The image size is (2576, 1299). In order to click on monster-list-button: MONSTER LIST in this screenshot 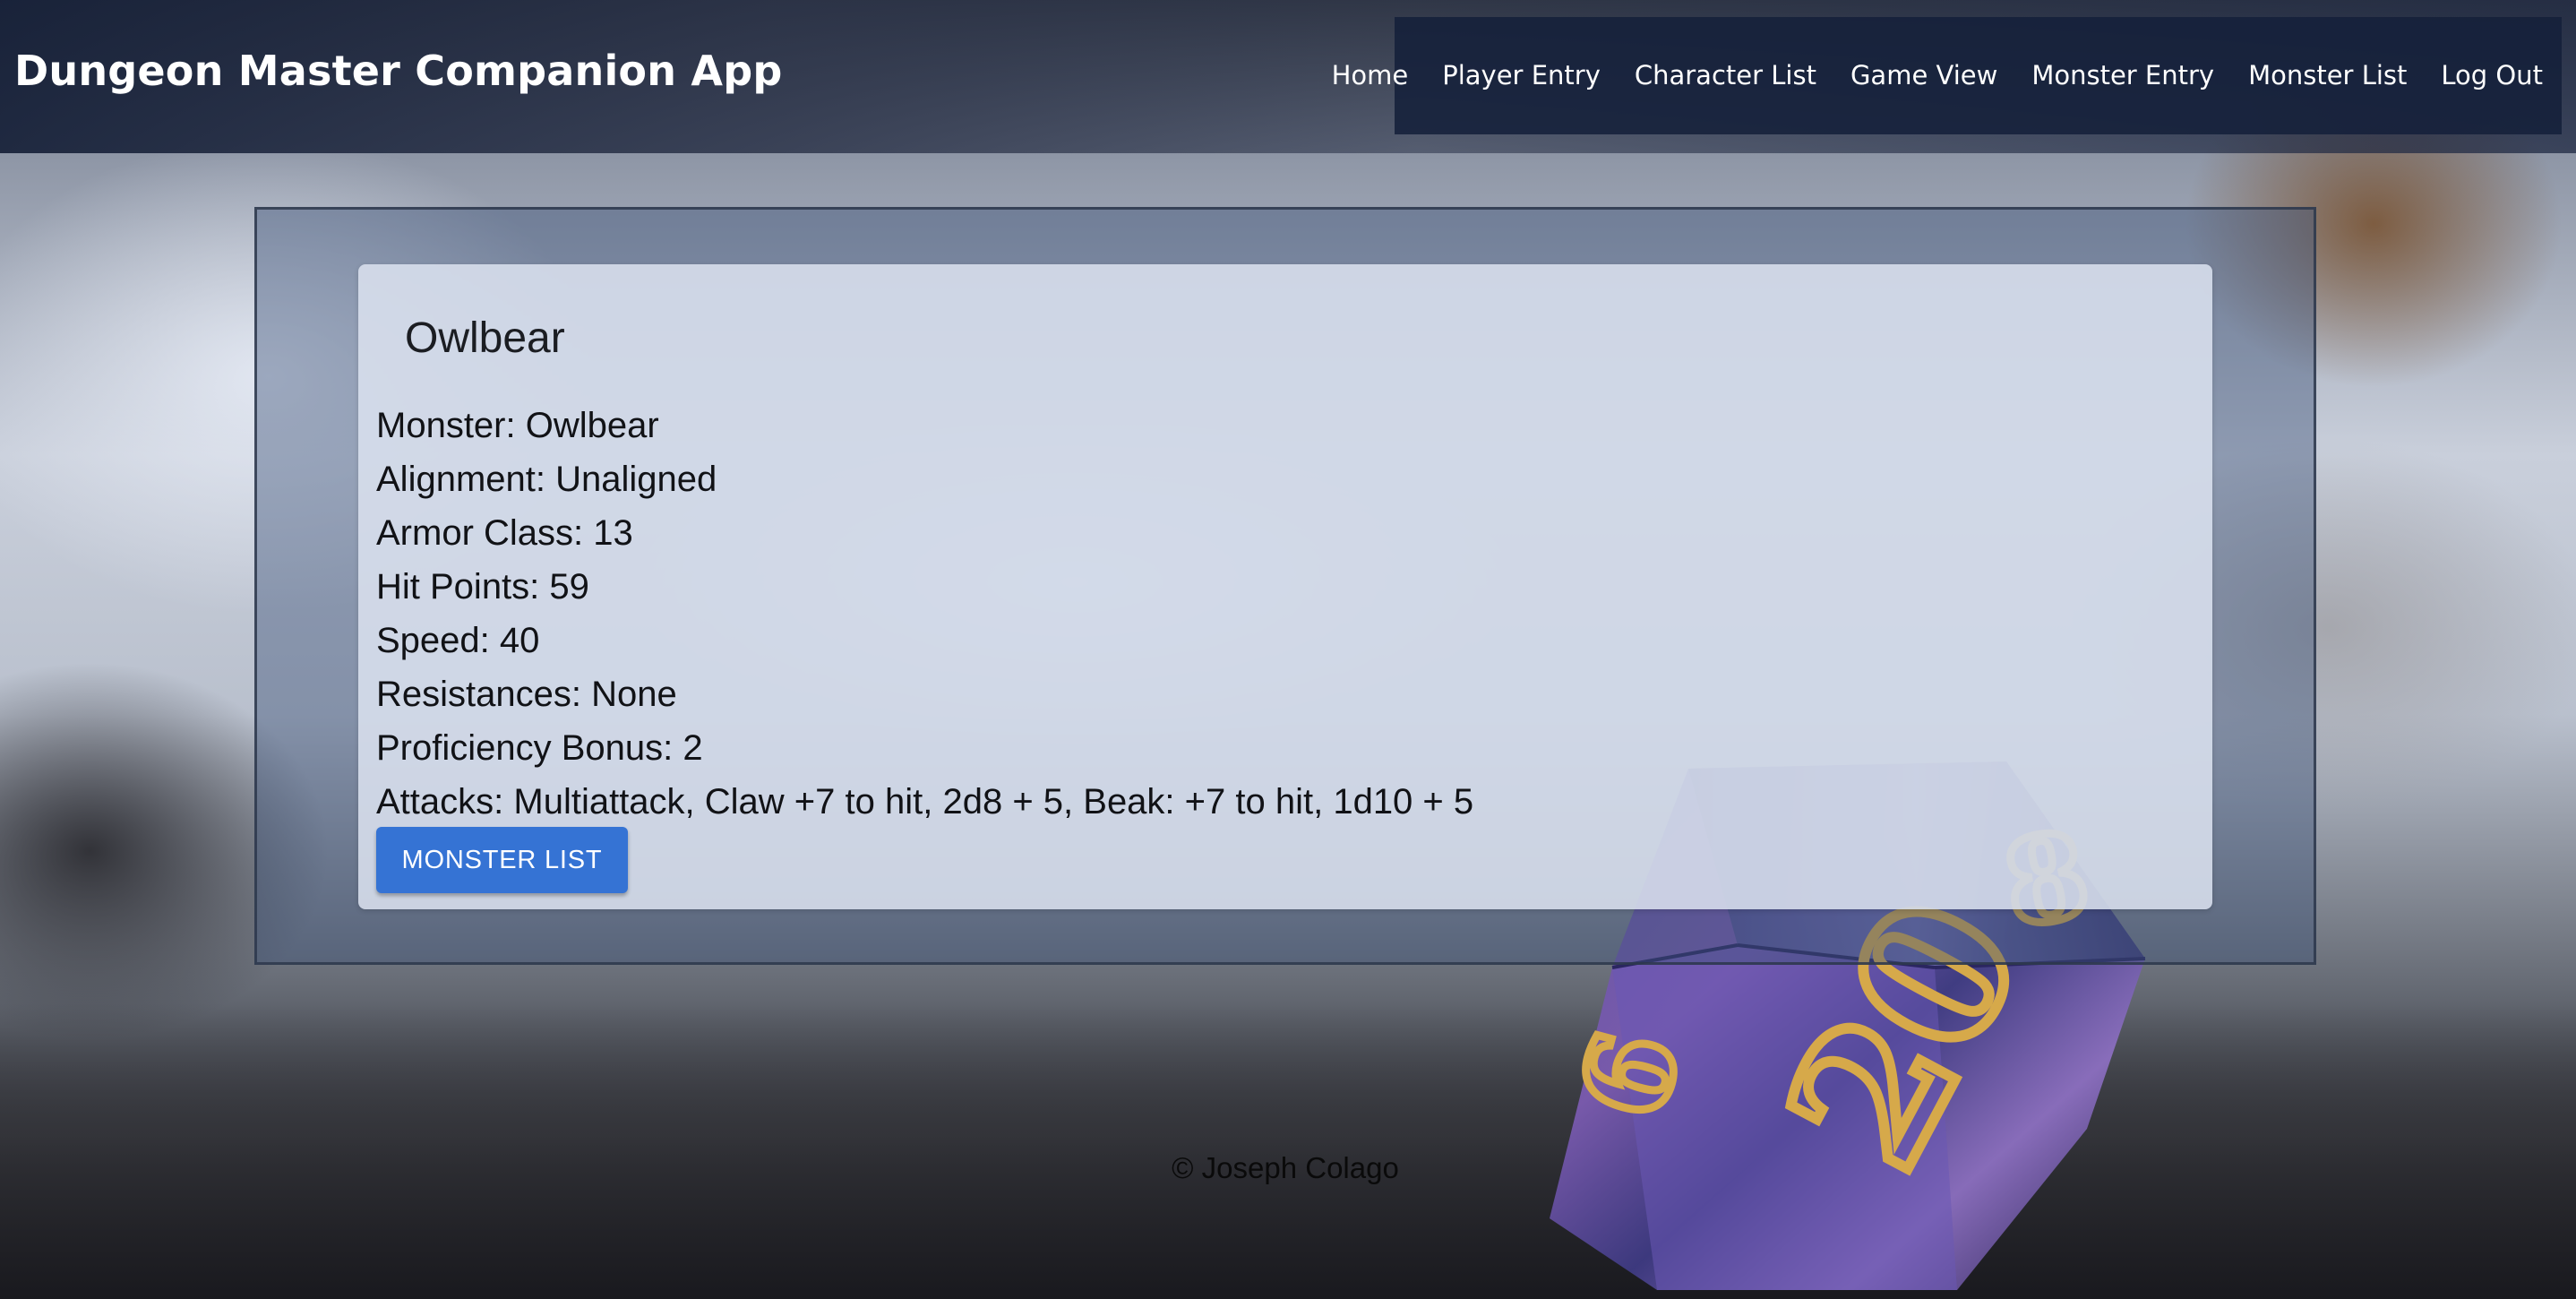, I will do `click(502, 860)`.